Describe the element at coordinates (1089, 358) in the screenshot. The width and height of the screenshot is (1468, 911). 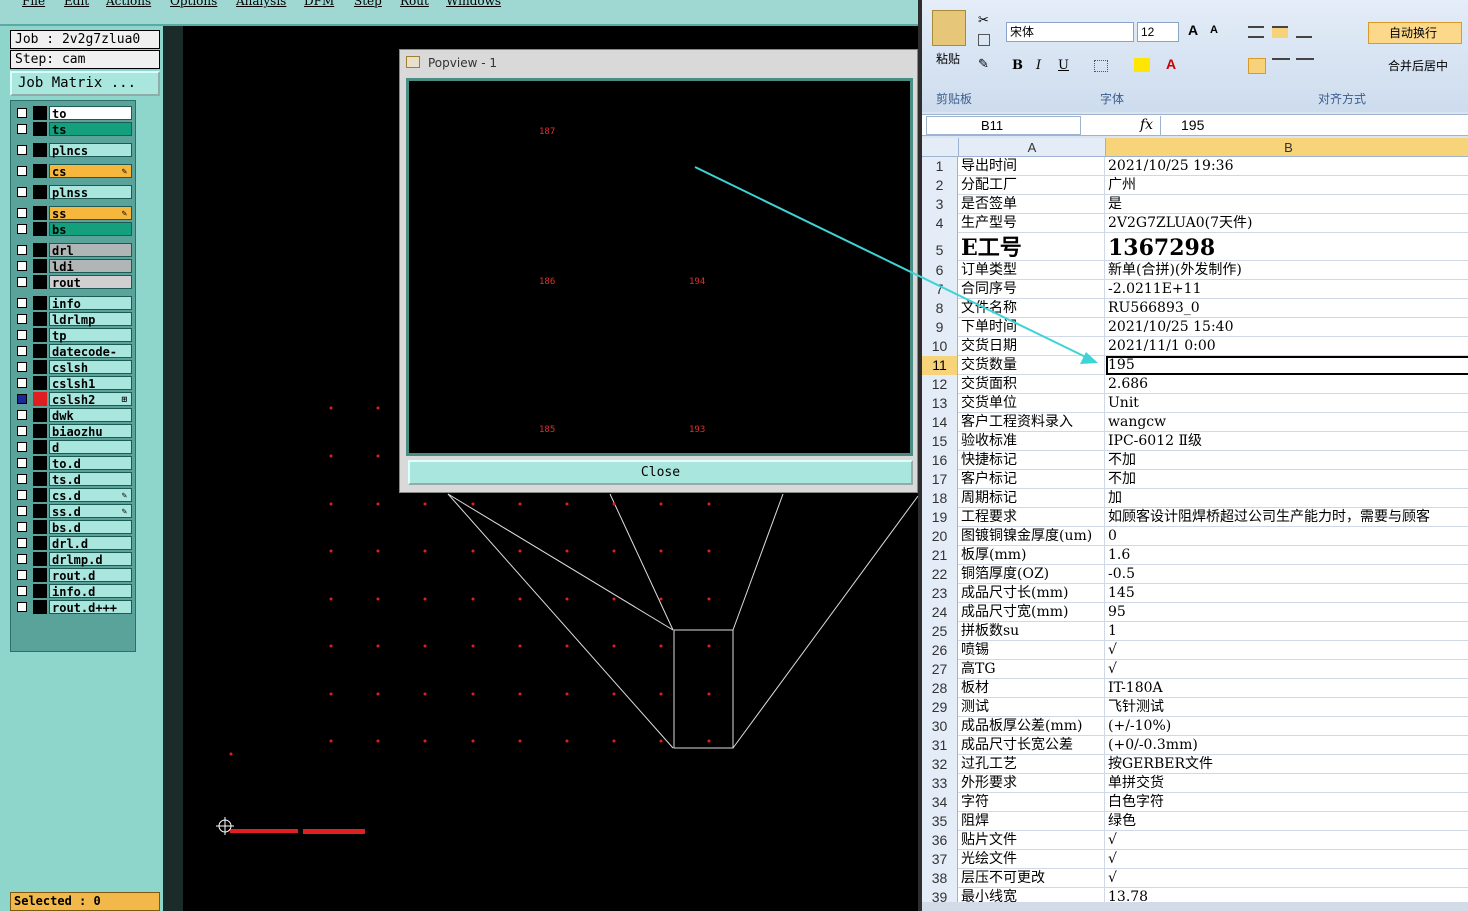
I see `arrow-head` at that location.